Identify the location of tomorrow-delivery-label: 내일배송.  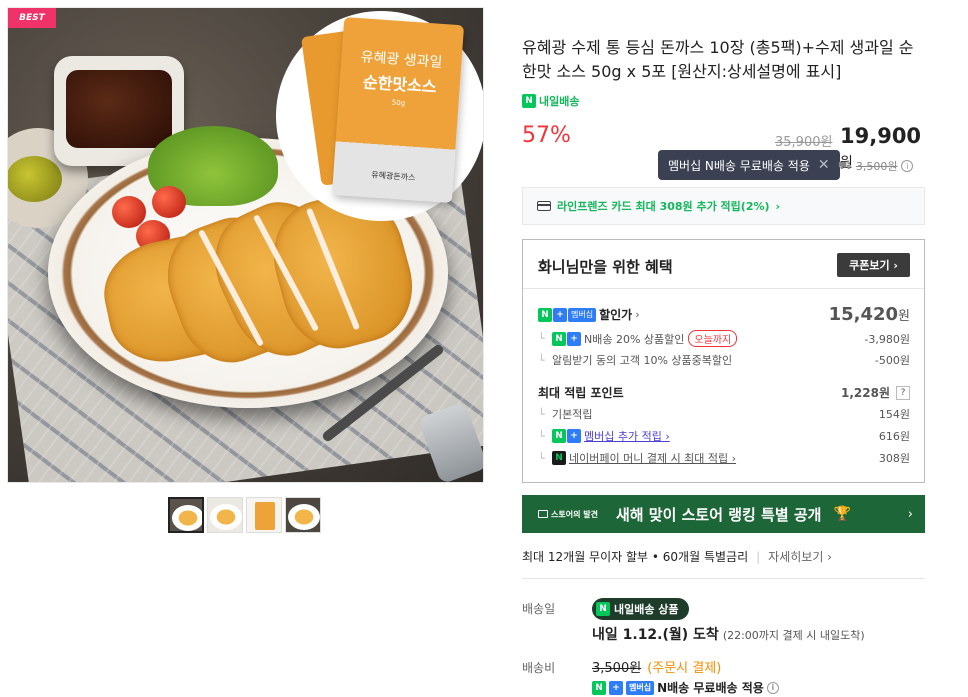
(559, 101).